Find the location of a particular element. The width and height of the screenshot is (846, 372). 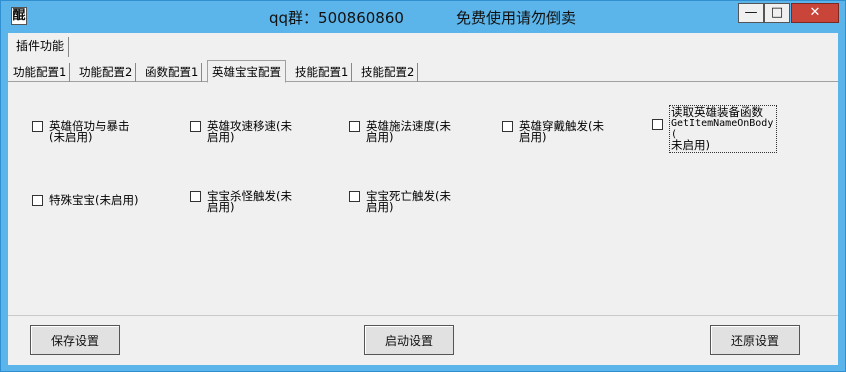

tab-function-config-1: 功能配置1 is located at coordinates (40, 72).